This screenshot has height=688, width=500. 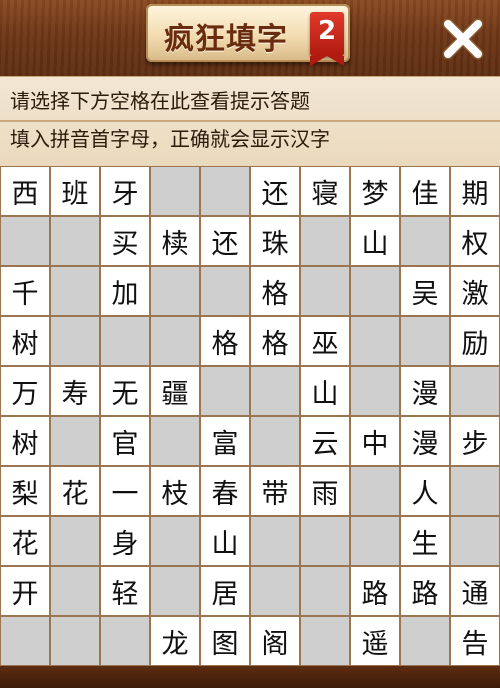 I want to click on grid-cell: 富, so click(x=225, y=441).